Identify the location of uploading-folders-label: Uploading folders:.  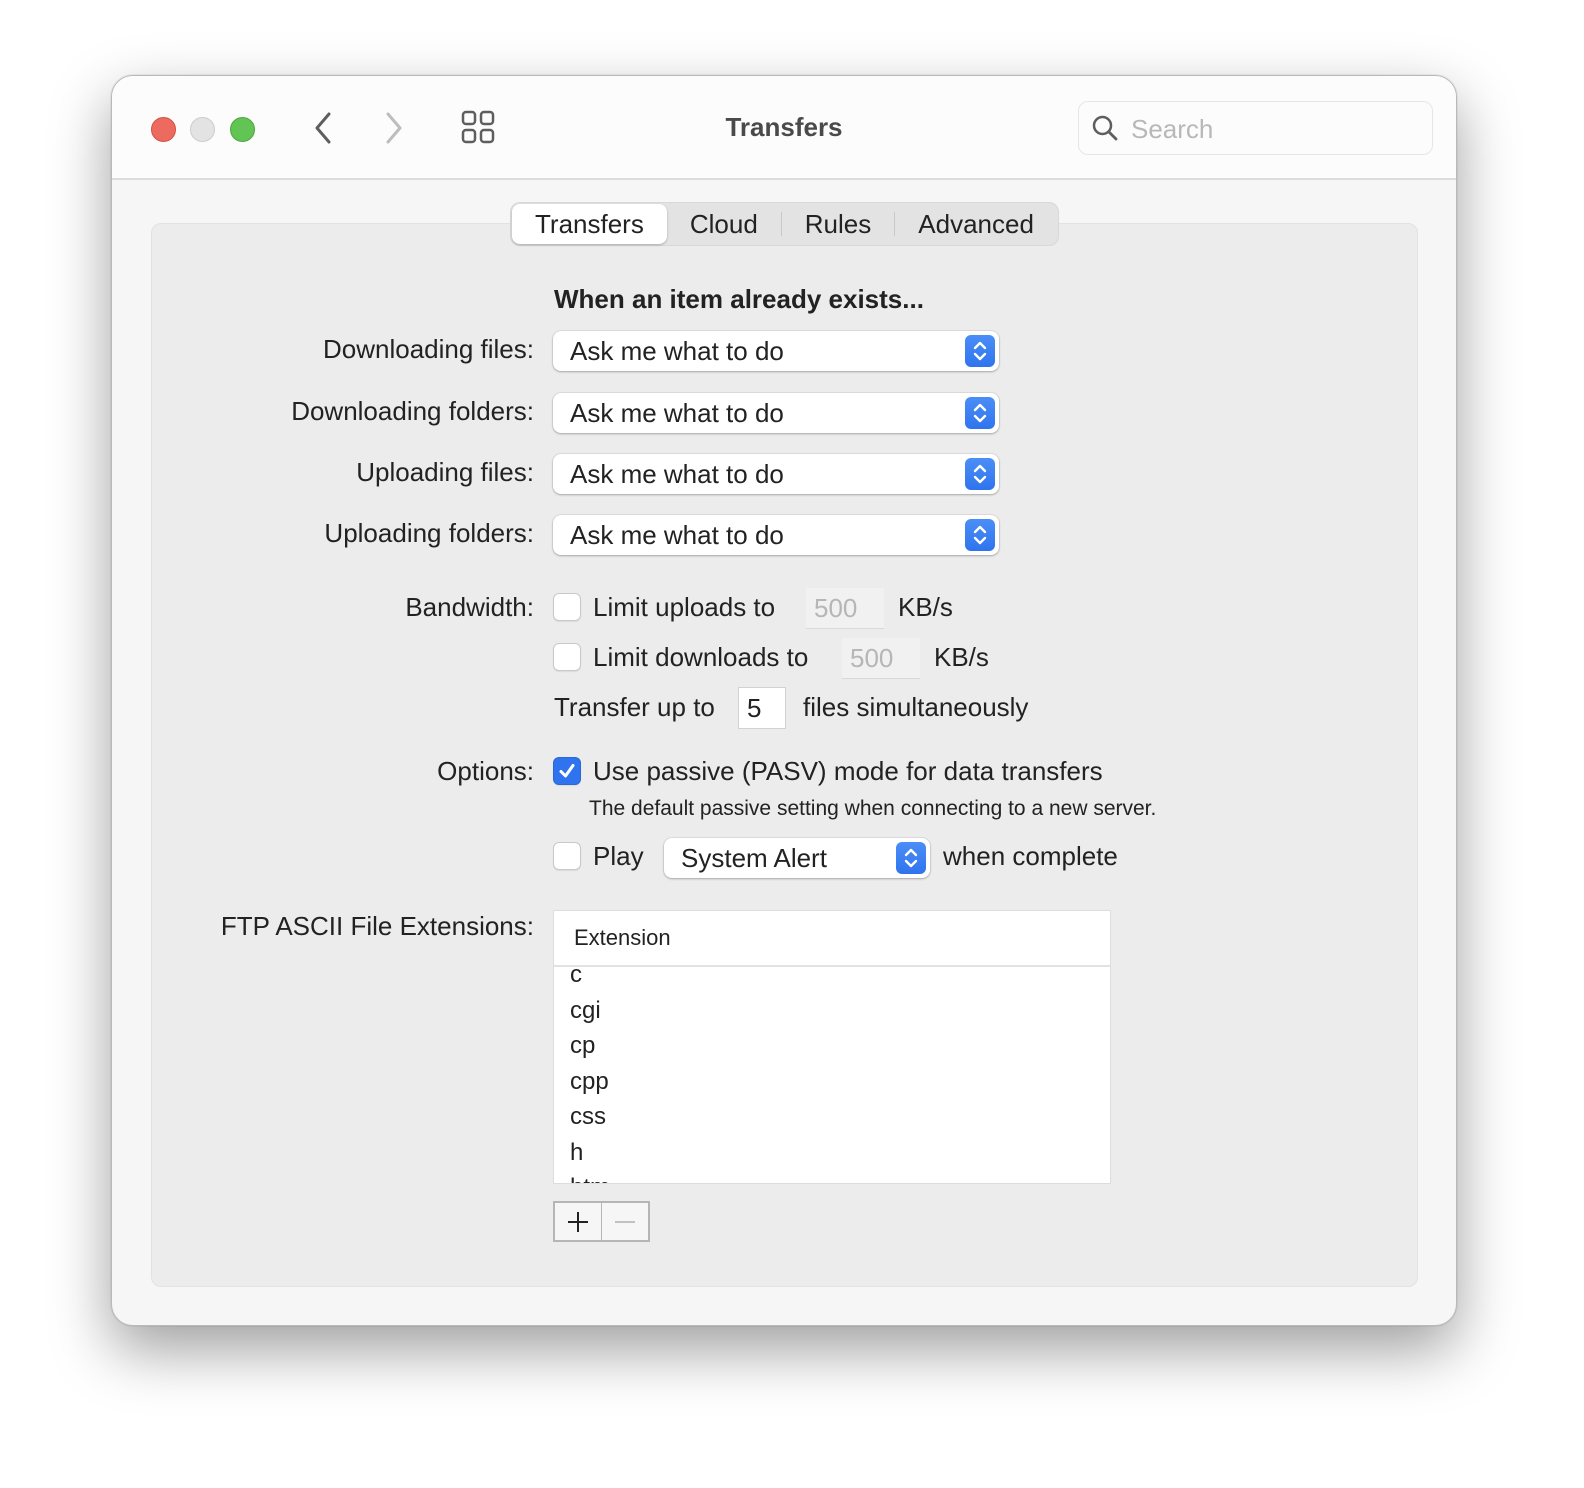
(429, 533).